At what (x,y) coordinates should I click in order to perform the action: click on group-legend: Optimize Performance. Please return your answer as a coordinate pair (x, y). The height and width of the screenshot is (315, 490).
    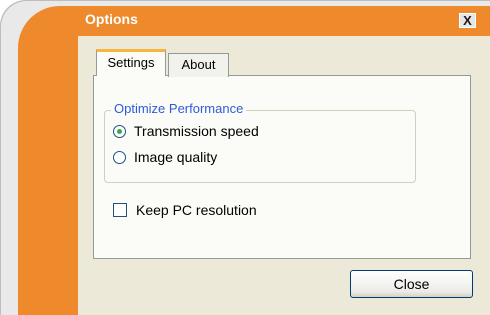
    Looking at the image, I should click on (179, 109).